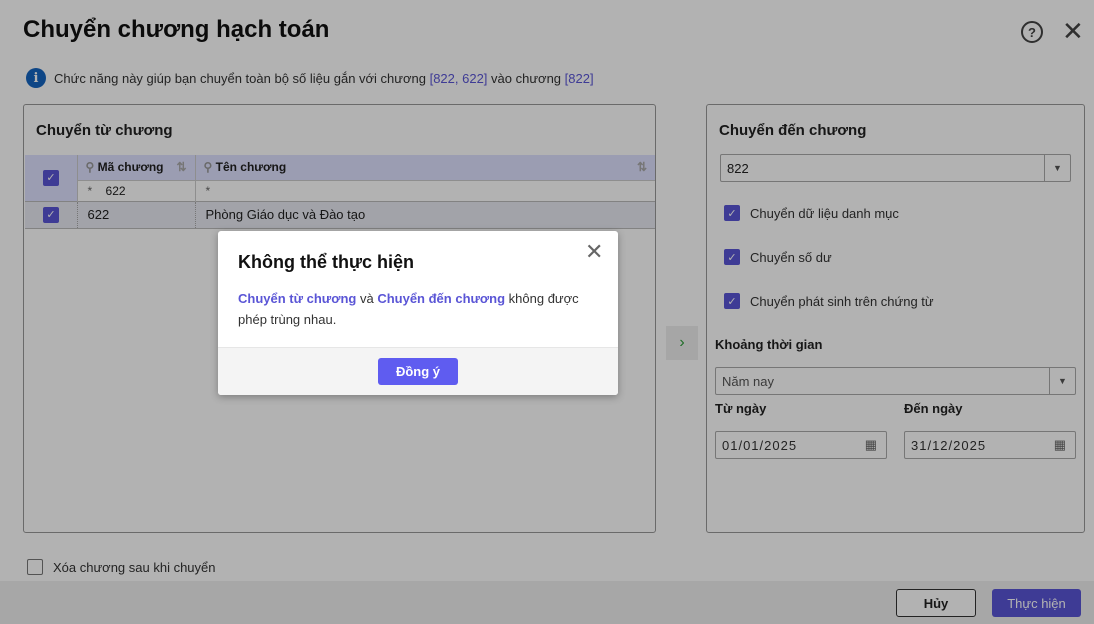 The image size is (1094, 624). What do you see at coordinates (367, 298) in the screenshot?
I see `alert-and: và` at bounding box center [367, 298].